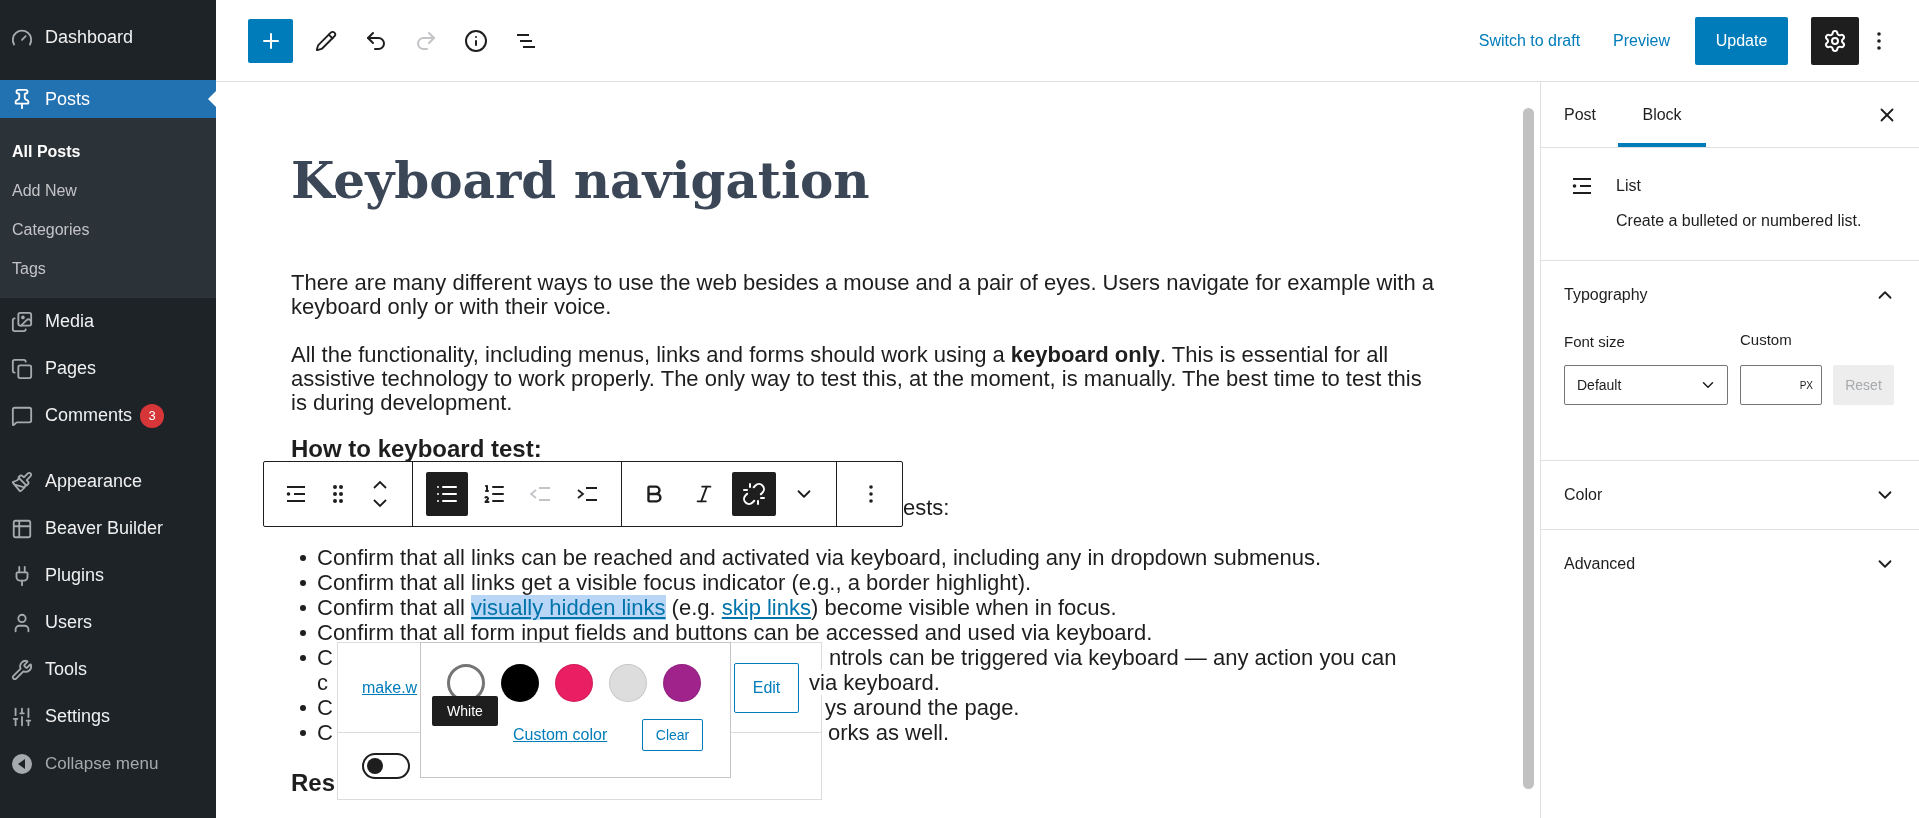  What do you see at coordinates (1580, 114) in the screenshot?
I see `panel-tab: Post` at bounding box center [1580, 114].